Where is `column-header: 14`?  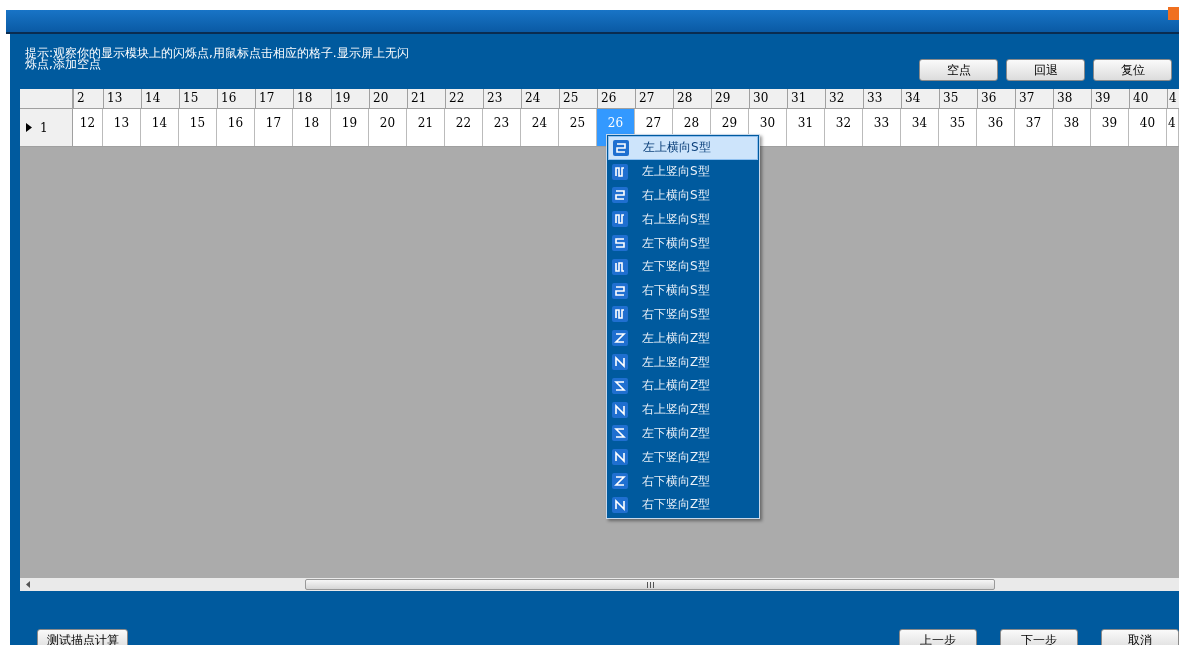 column-header: 14 is located at coordinates (160, 98).